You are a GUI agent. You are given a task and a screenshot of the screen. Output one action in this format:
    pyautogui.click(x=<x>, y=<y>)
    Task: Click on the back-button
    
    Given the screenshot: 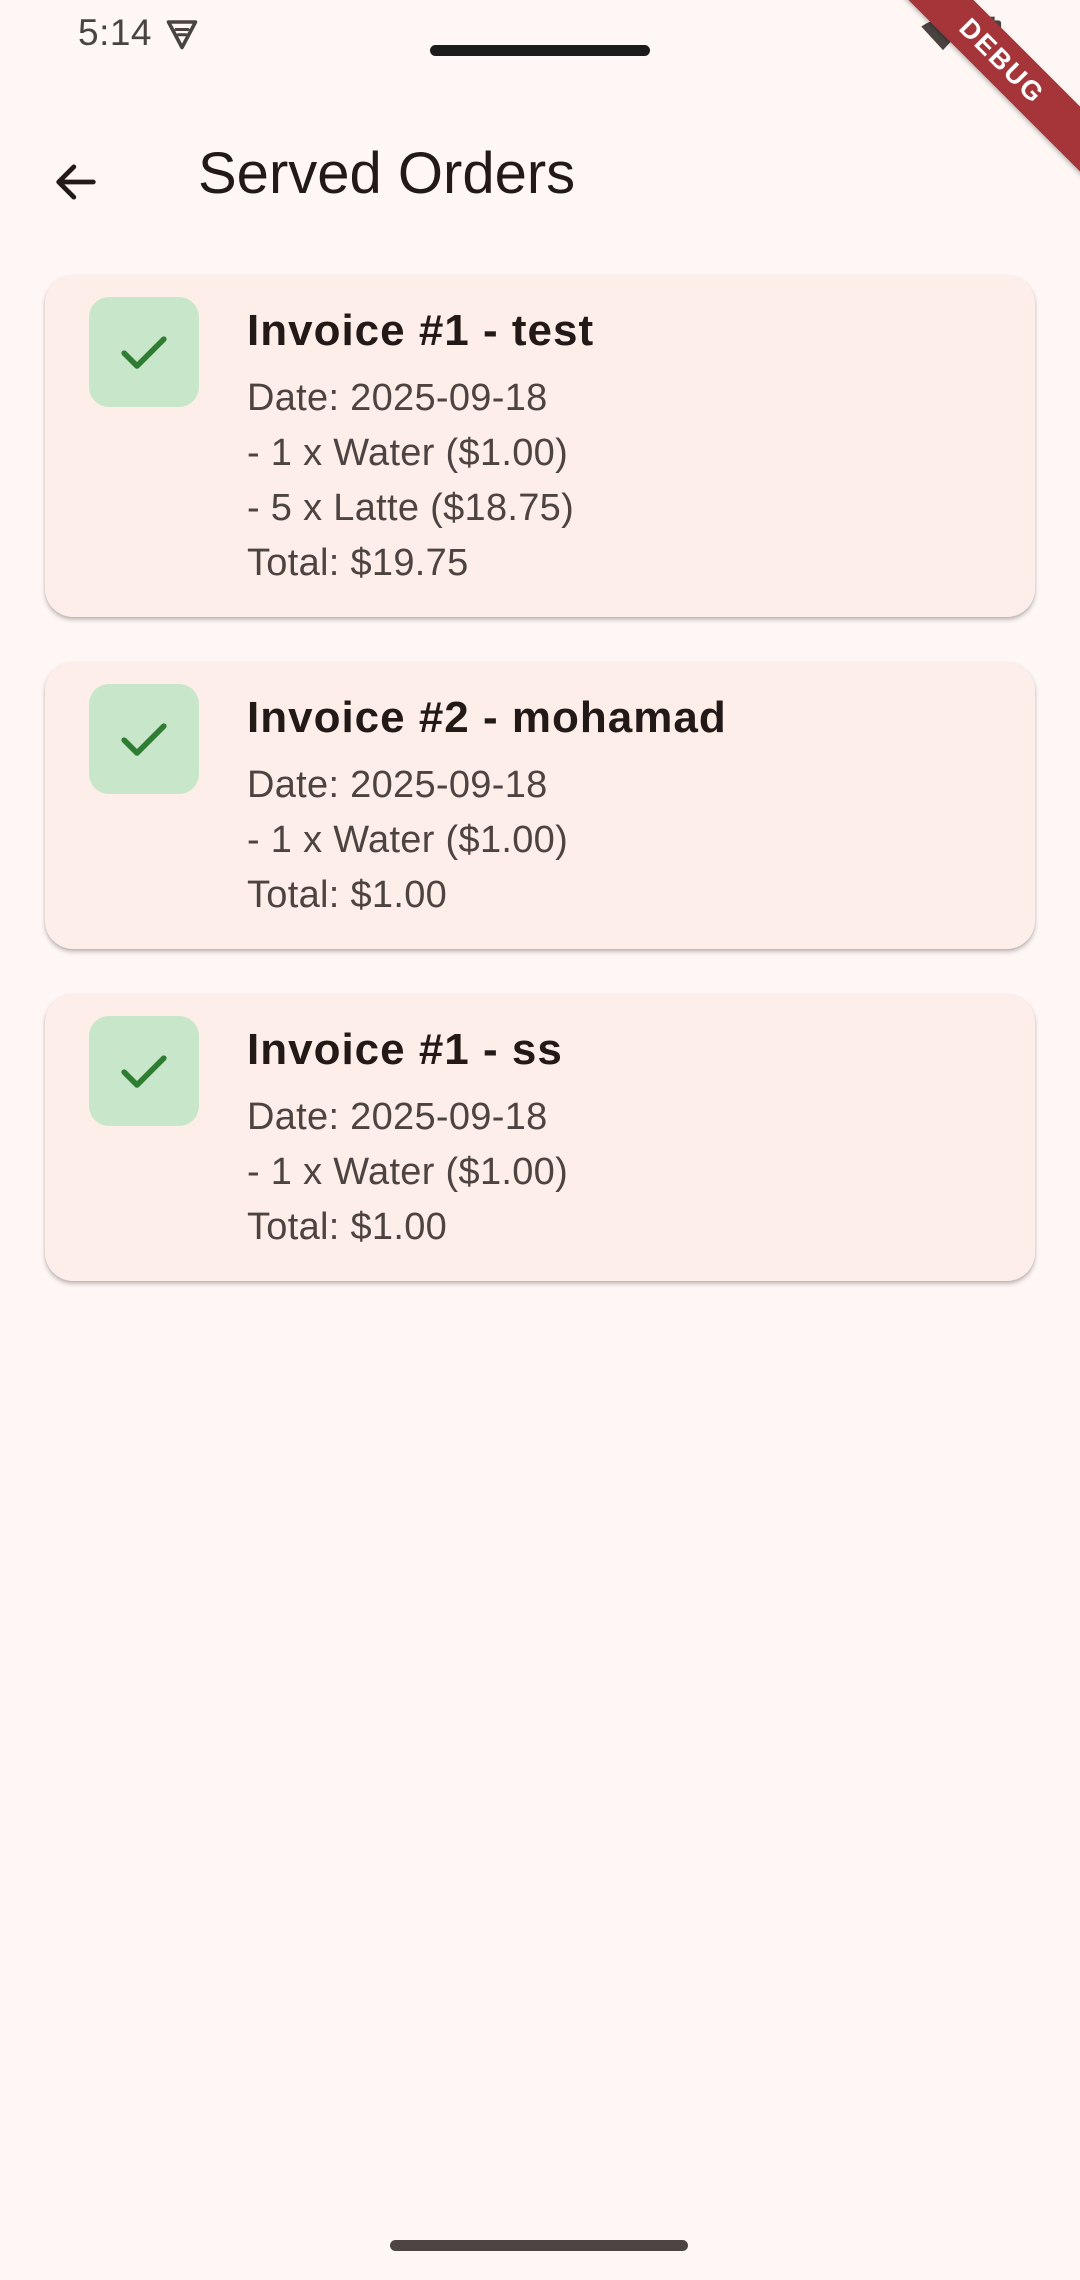 What is the action you would take?
    pyautogui.click(x=76, y=182)
    